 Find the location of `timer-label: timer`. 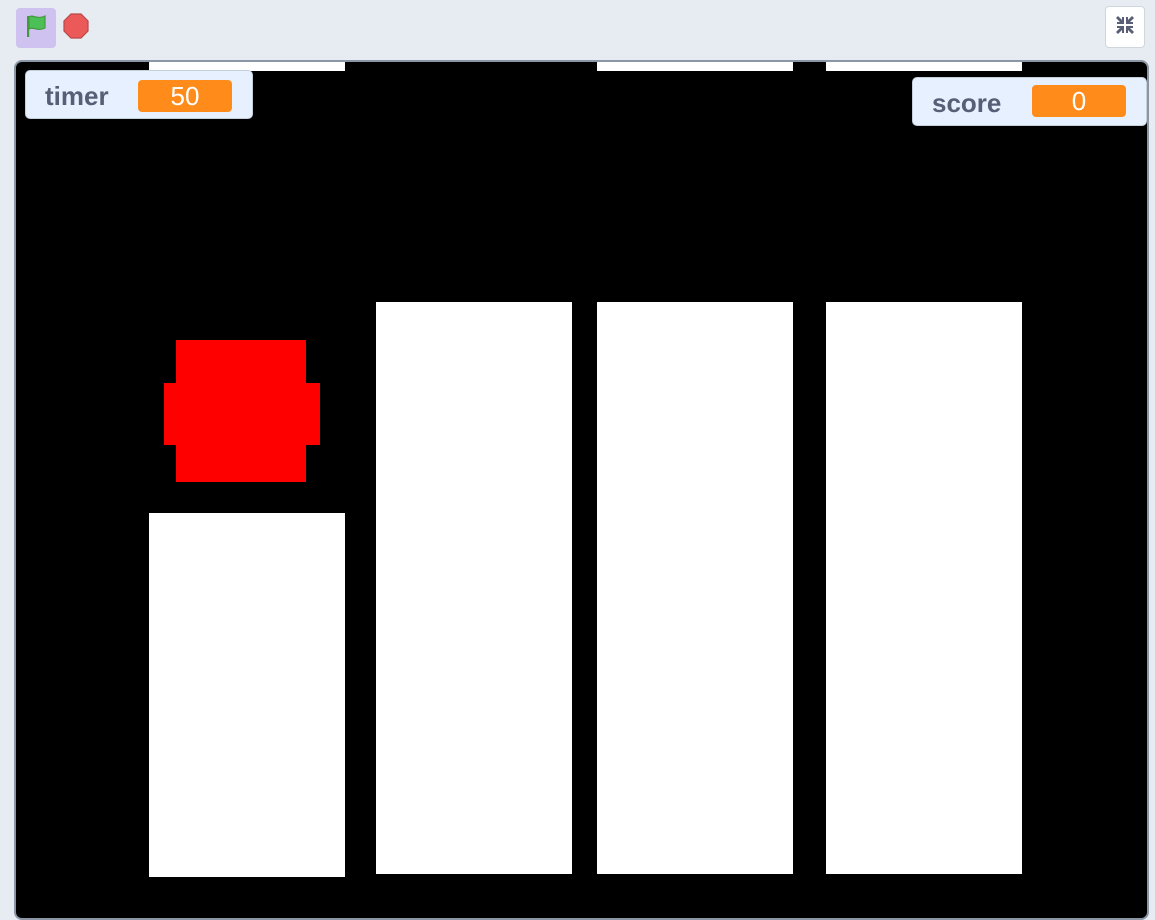

timer-label: timer is located at coordinates (77, 96).